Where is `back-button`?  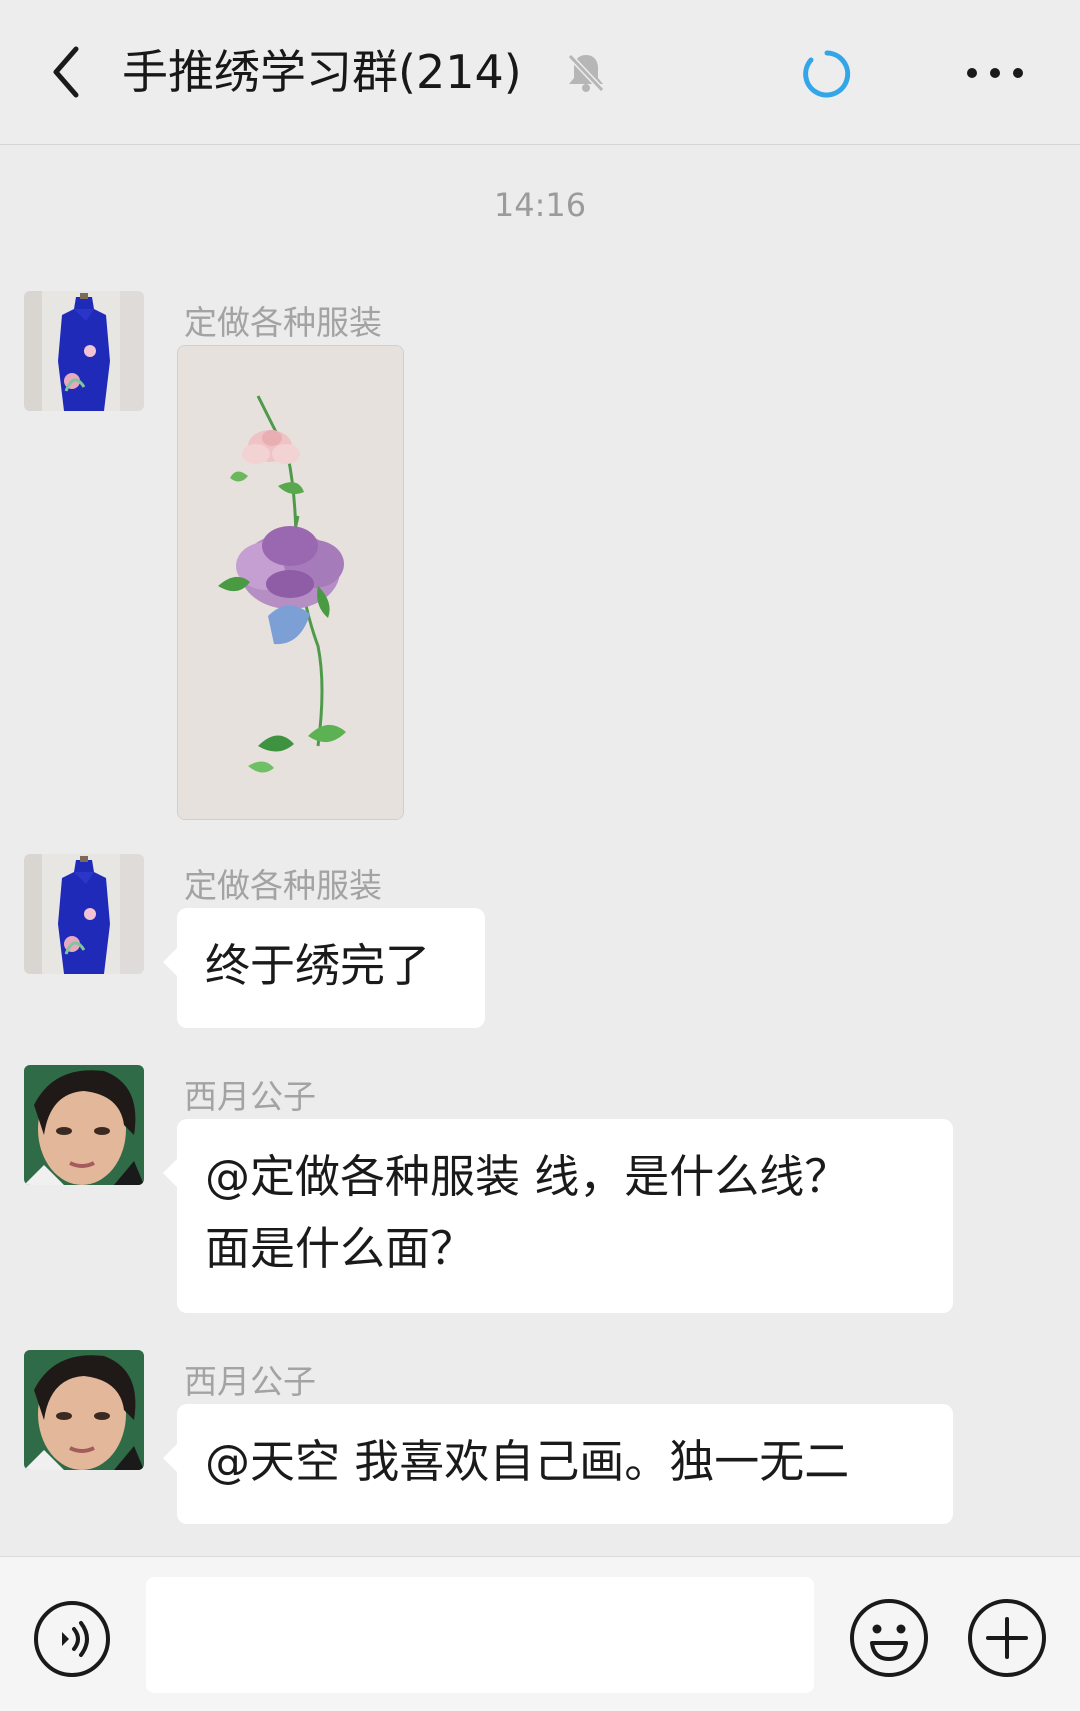 back-button is located at coordinates (69, 71).